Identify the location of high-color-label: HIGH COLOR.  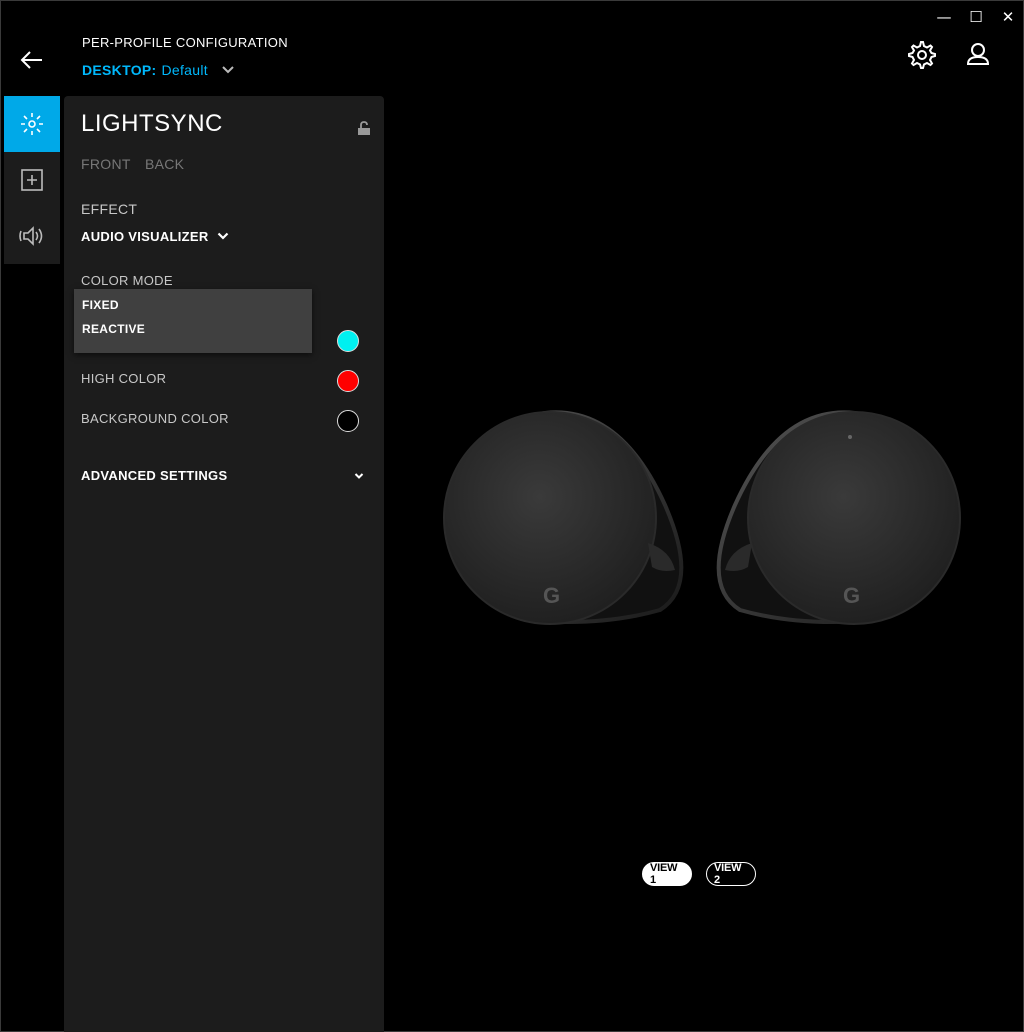
(124, 378).